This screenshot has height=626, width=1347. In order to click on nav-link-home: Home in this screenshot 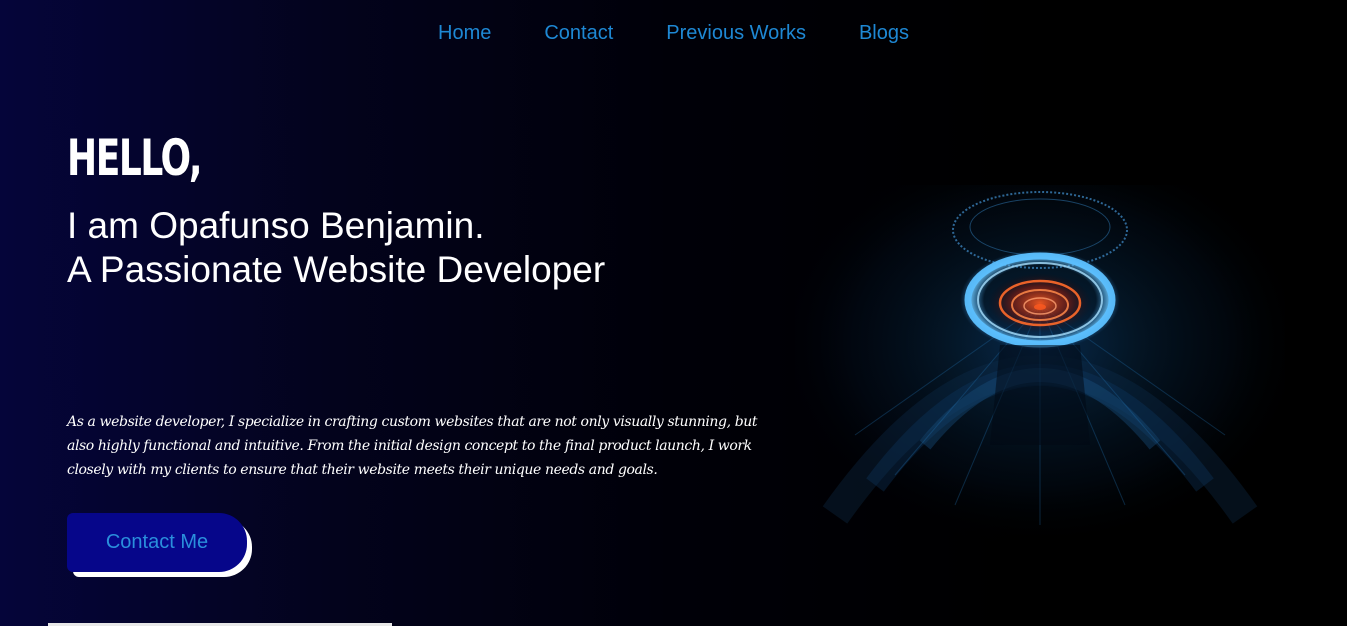, I will do `click(464, 33)`.